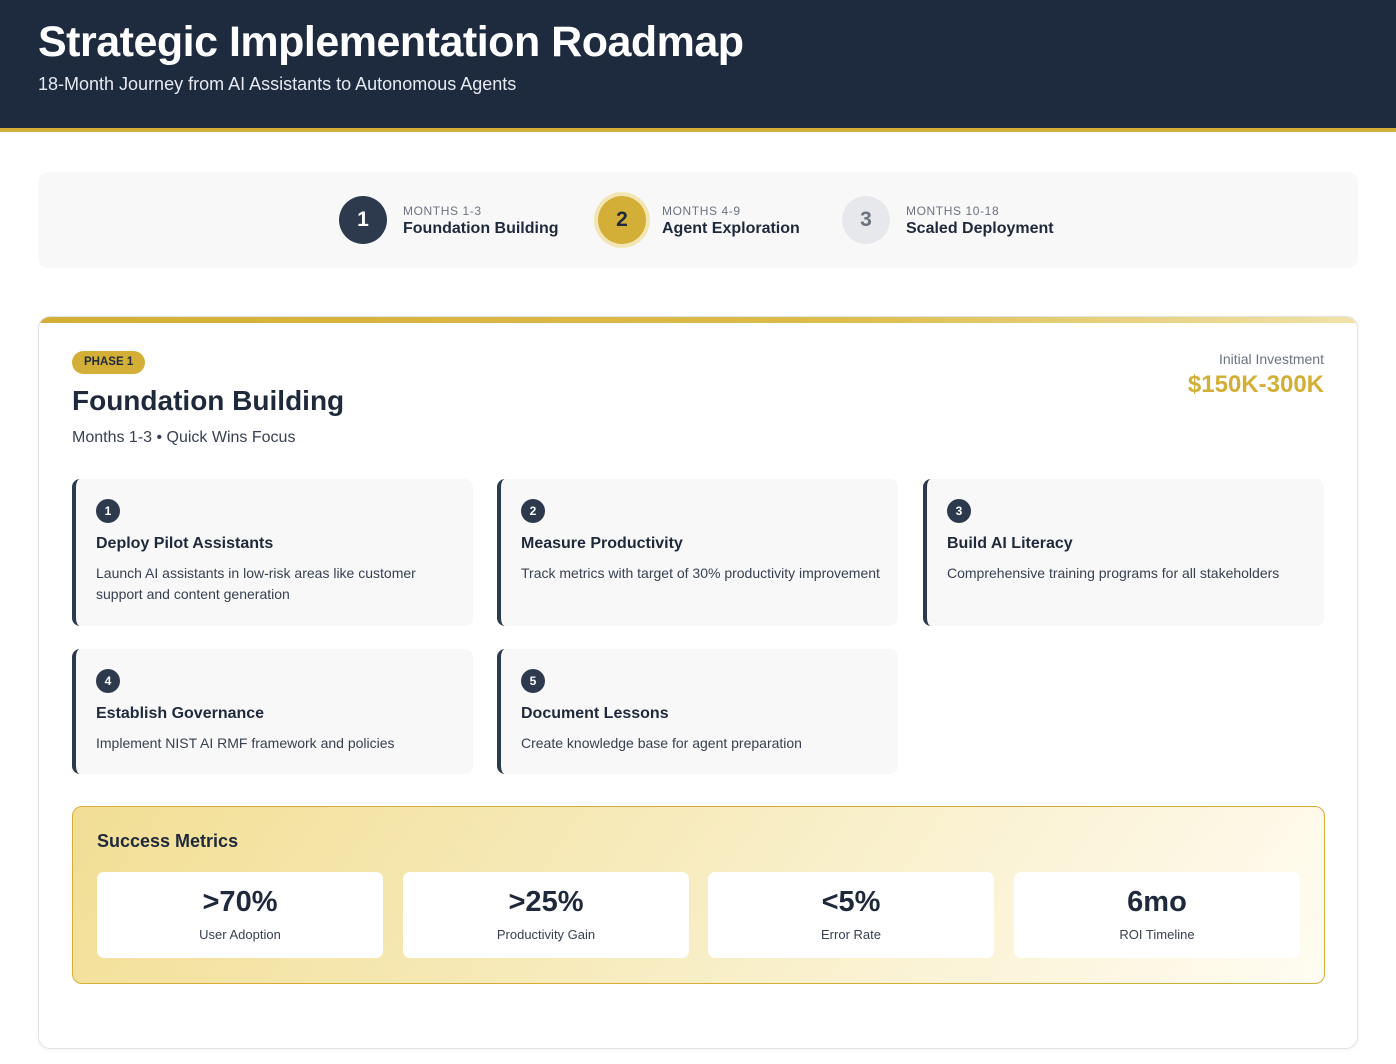 The width and height of the screenshot is (1396, 1064). What do you see at coordinates (240, 902) in the screenshot?
I see `metric-value: >70%` at bounding box center [240, 902].